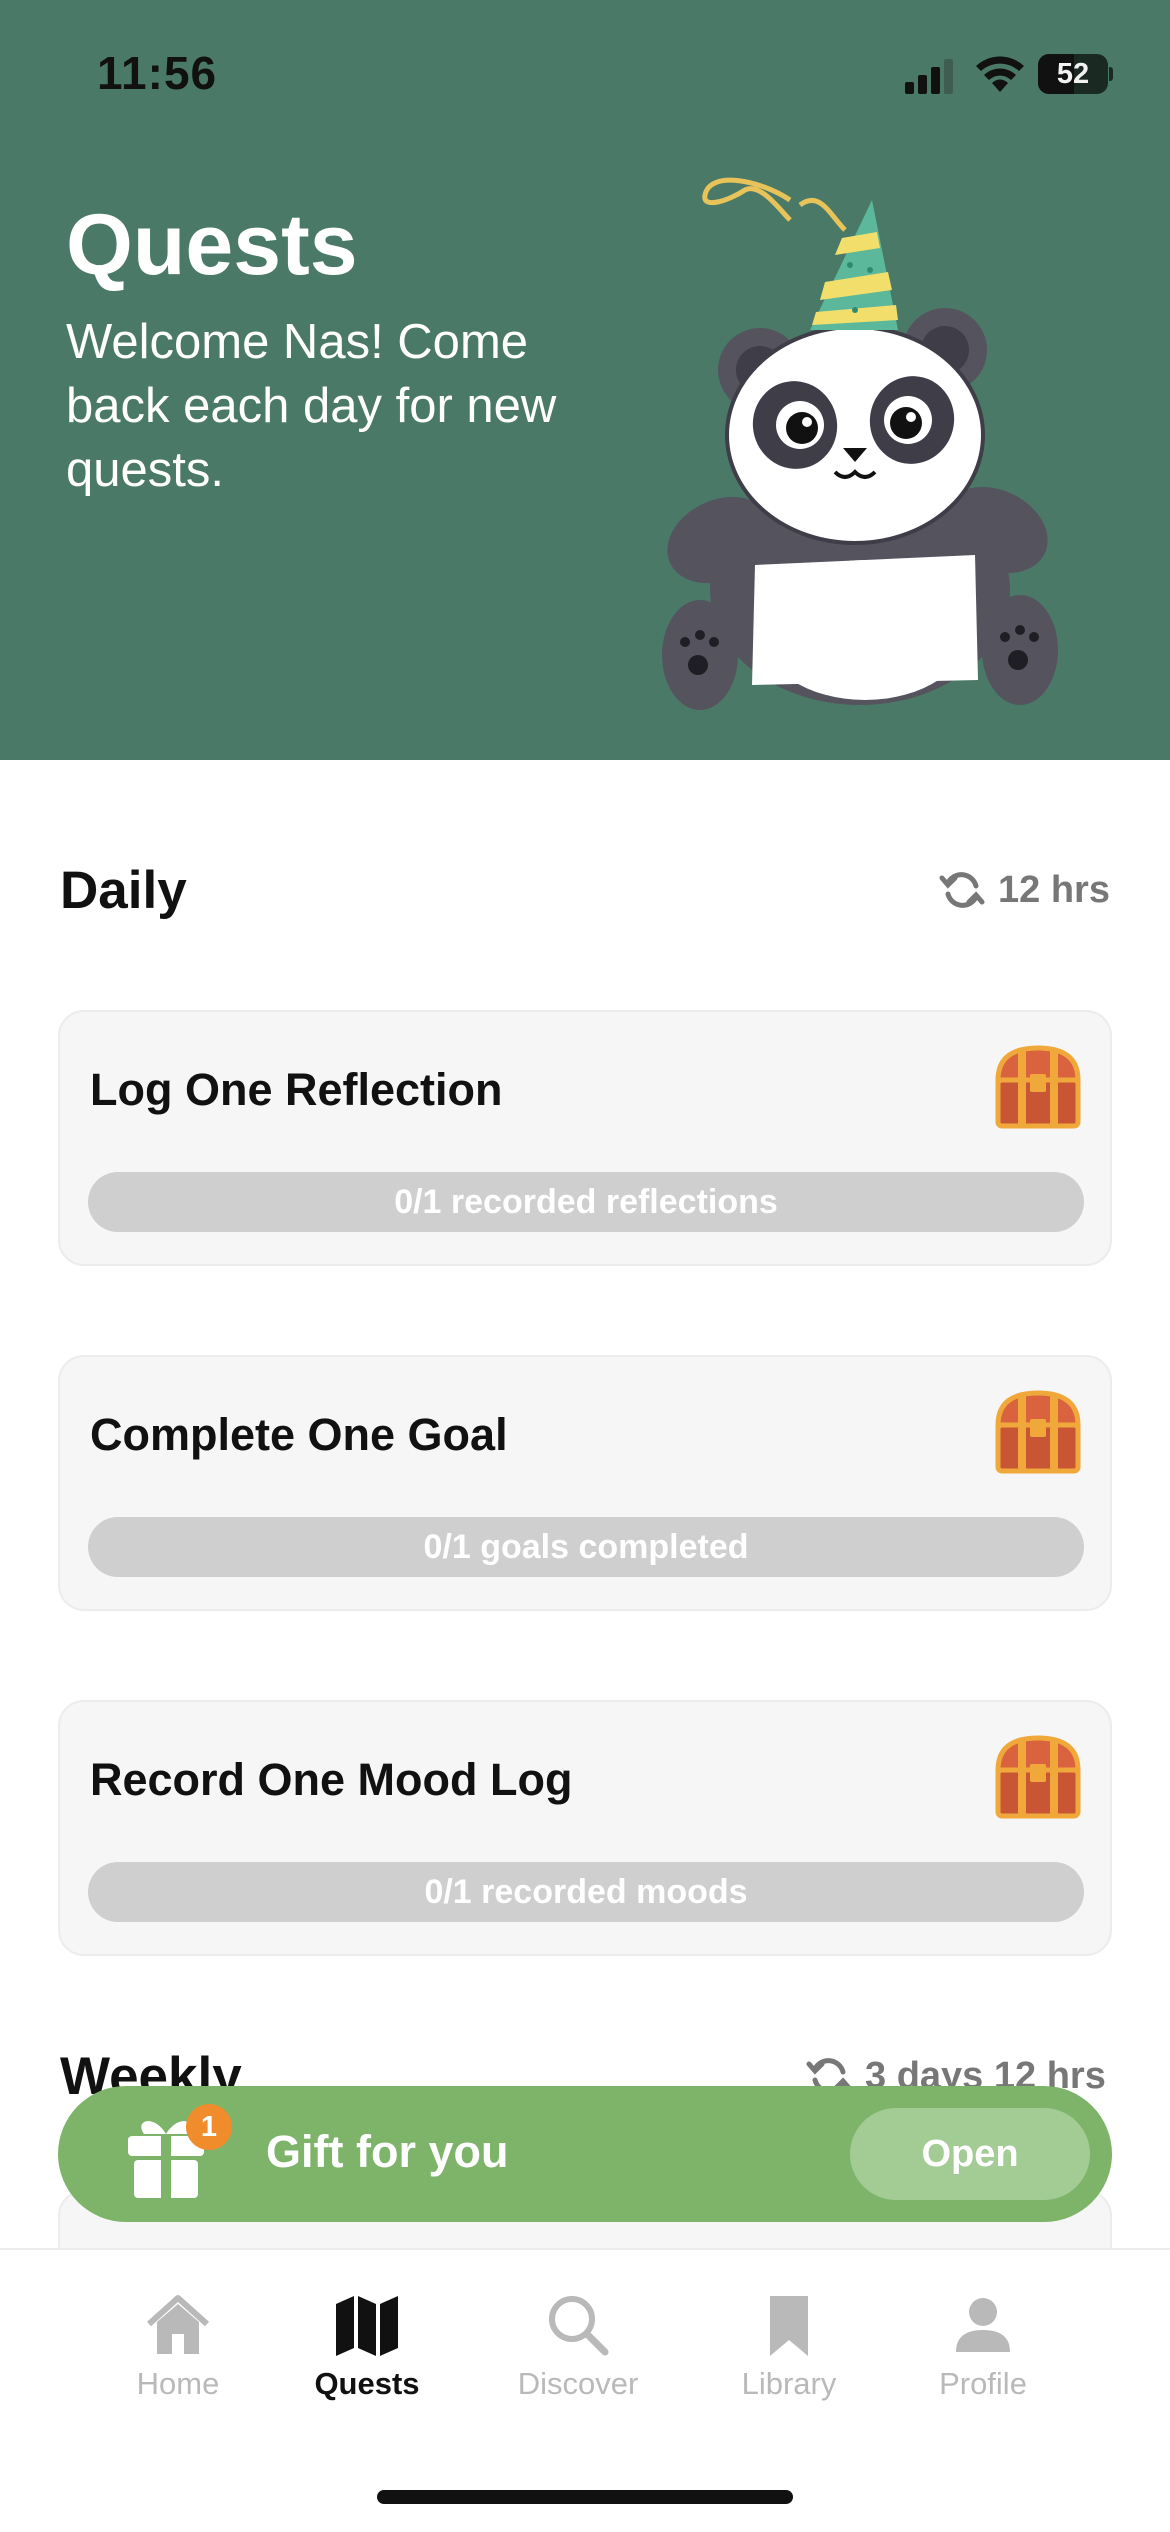 The image size is (1170, 2532). I want to click on page-title: Quests, so click(212, 245).